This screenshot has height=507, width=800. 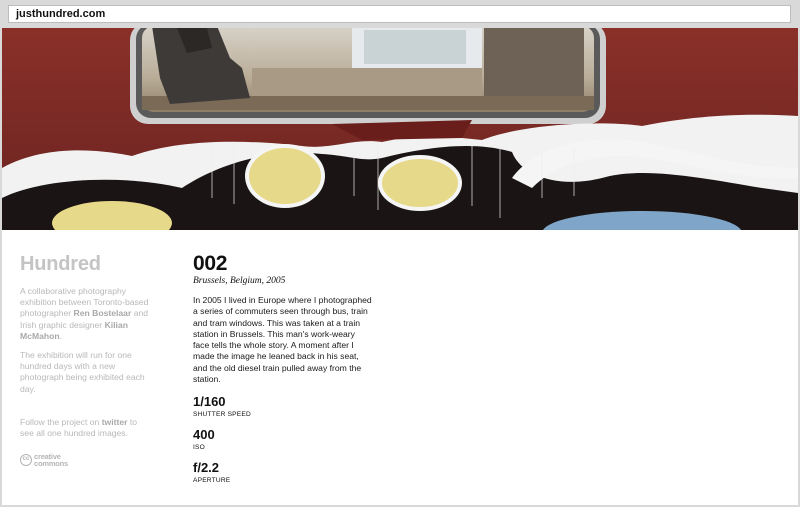 I want to click on stat-label: APERTURE, so click(x=212, y=481).